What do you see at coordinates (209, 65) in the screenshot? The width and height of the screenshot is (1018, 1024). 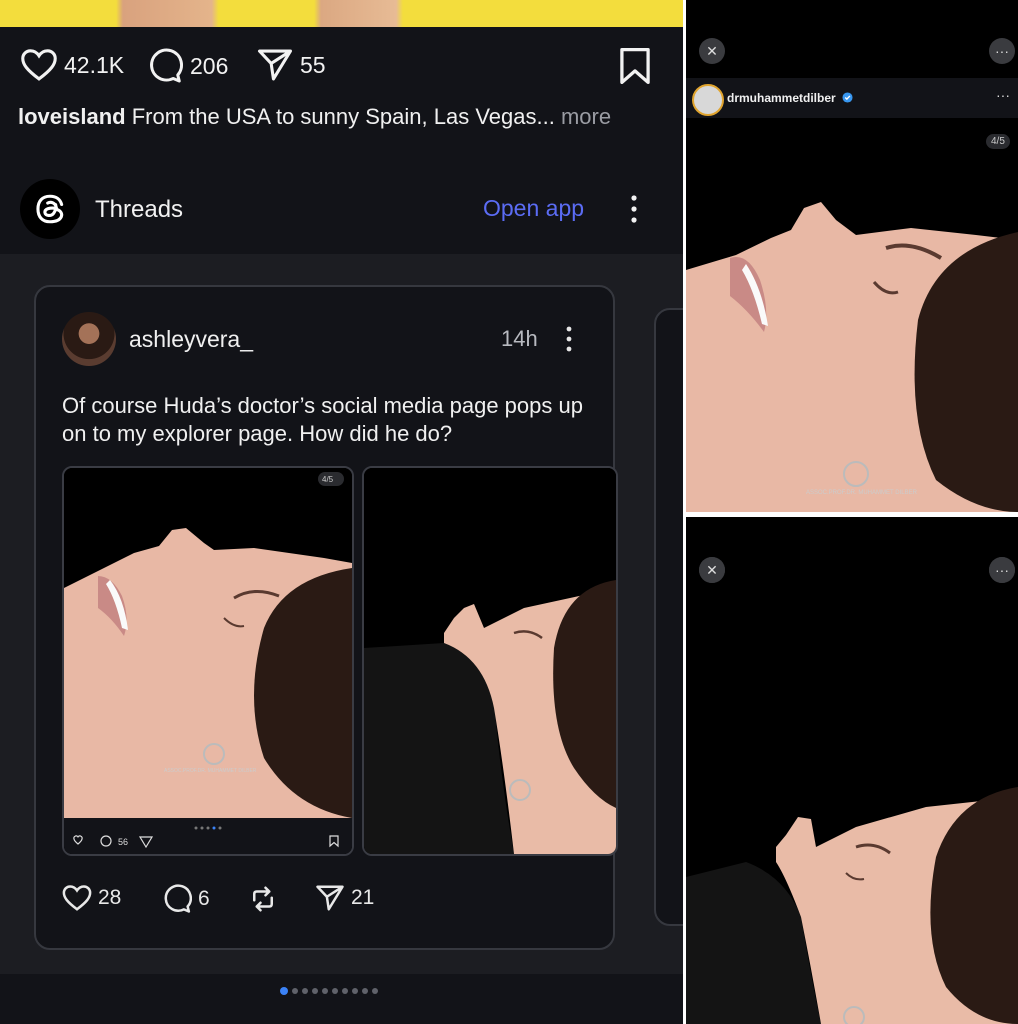 I see `comment-count: 206` at bounding box center [209, 65].